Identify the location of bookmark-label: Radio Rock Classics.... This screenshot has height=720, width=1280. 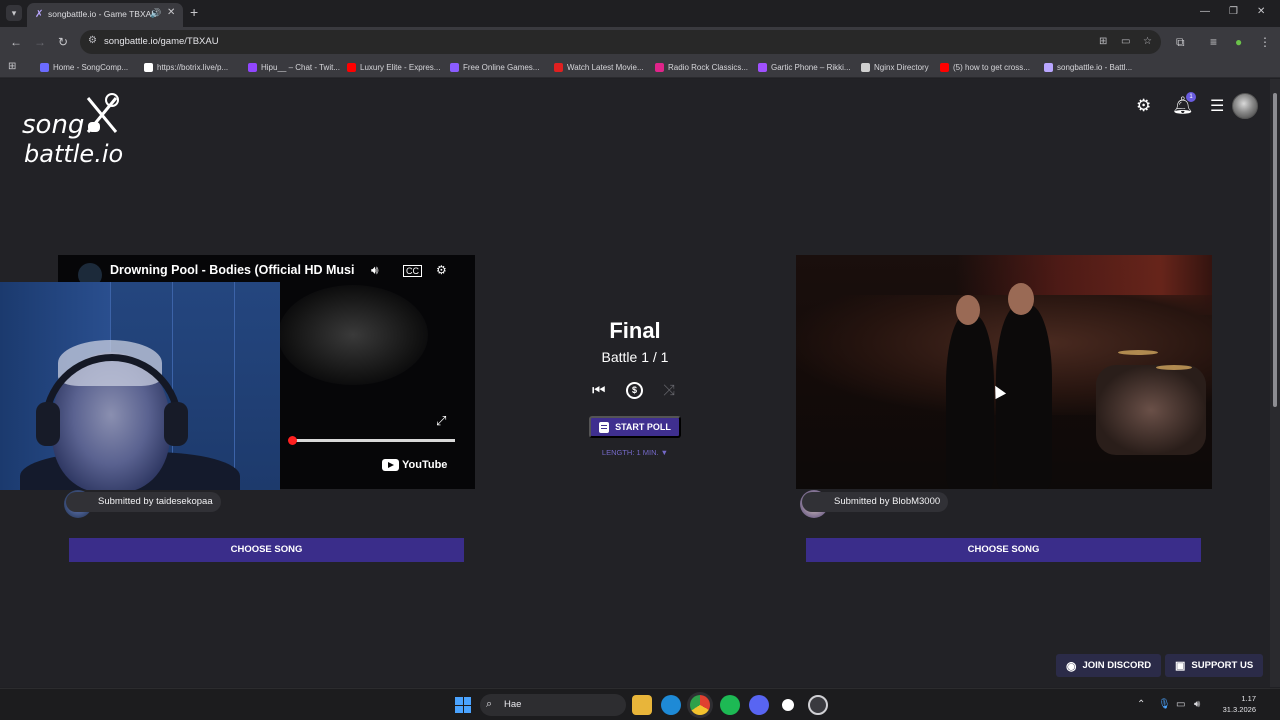
(708, 67).